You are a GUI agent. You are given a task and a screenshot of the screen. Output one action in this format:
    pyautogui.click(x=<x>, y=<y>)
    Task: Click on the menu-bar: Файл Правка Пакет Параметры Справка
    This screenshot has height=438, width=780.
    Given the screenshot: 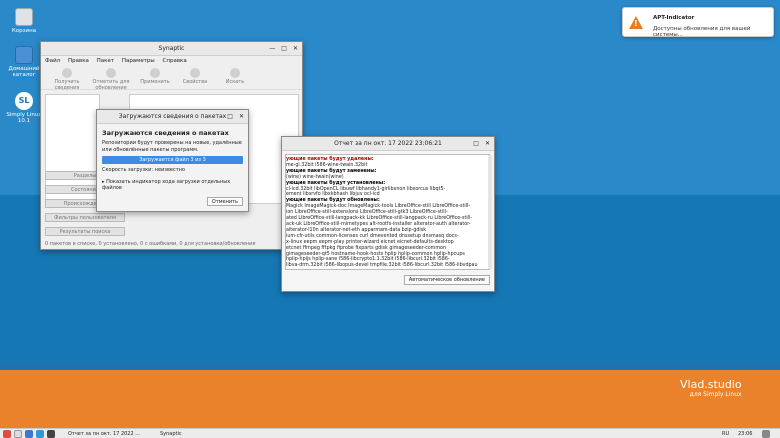 What is the action you would take?
    pyautogui.click(x=171, y=61)
    